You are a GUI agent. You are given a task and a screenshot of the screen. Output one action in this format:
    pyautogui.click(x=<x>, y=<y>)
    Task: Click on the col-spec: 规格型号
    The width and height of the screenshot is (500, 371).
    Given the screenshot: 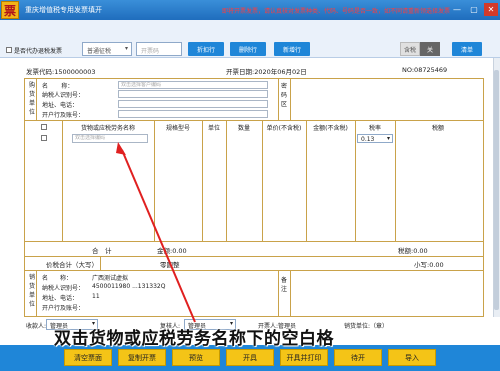 What is the action you would take?
    pyautogui.click(x=177, y=128)
    